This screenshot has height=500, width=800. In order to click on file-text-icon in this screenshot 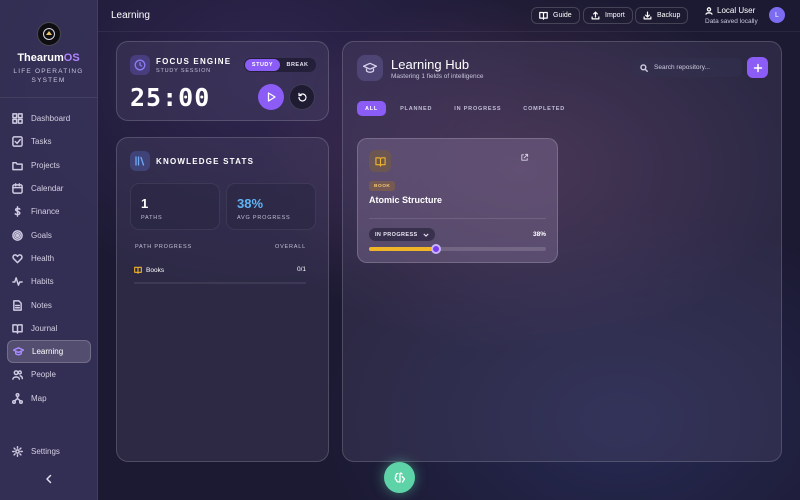, I will do `click(17, 305)`.